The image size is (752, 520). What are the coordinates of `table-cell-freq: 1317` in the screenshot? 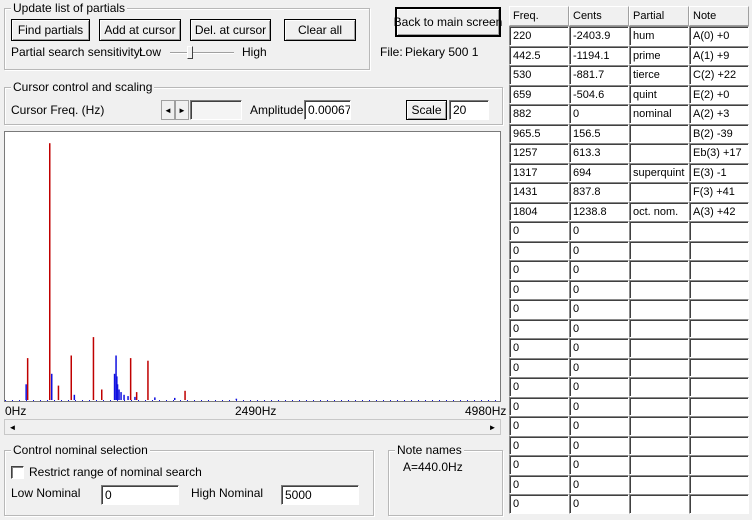 It's located at (539, 172).